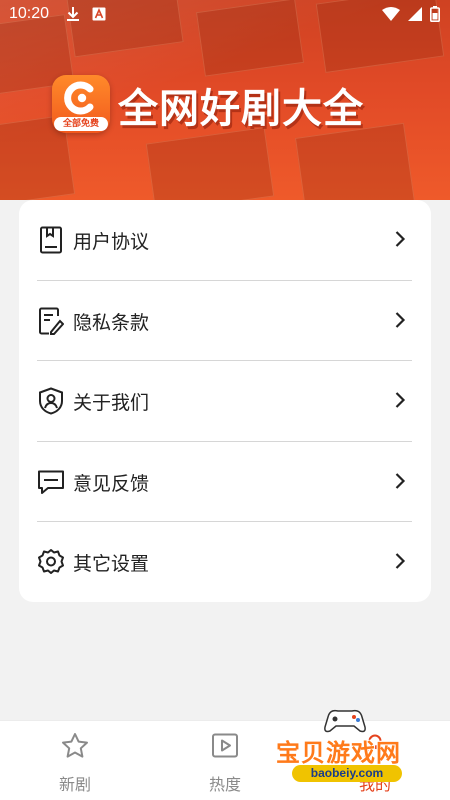  What do you see at coordinates (224, 321) in the screenshot?
I see `menu-item-privacy-terms: 隐私条款` at bounding box center [224, 321].